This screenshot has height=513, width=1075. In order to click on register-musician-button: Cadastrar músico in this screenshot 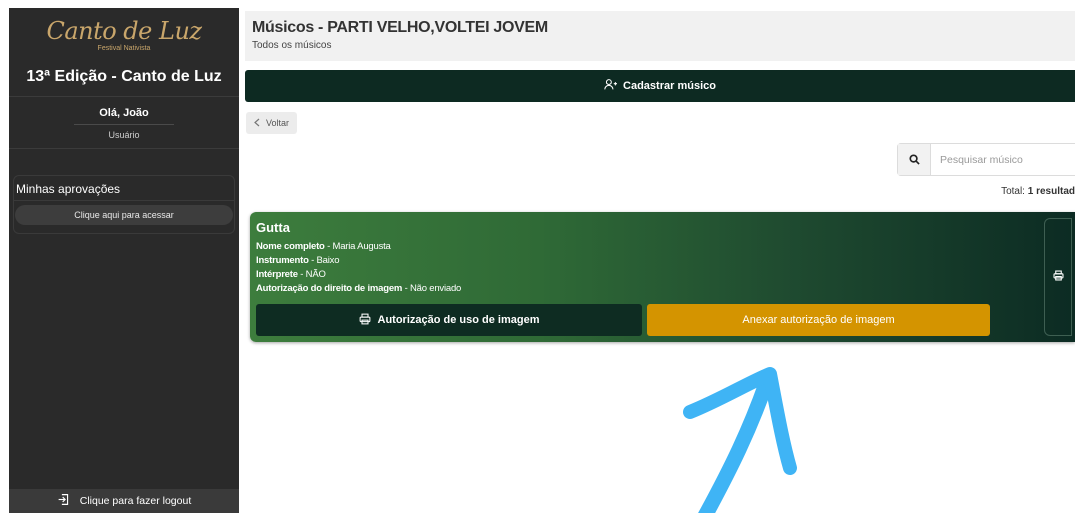, I will do `click(660, 86)`.